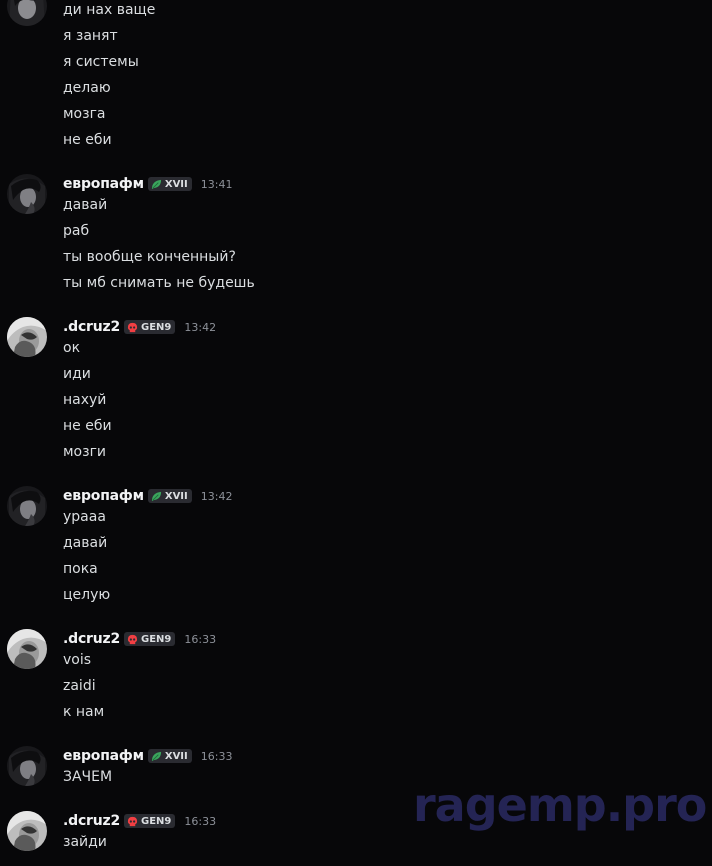 The height and width of the screenshot is (866, 712). What do you see at coordinates (84, 114) in the screenshot?
I see `message-line: мозга` at bounding box center [84, 114].